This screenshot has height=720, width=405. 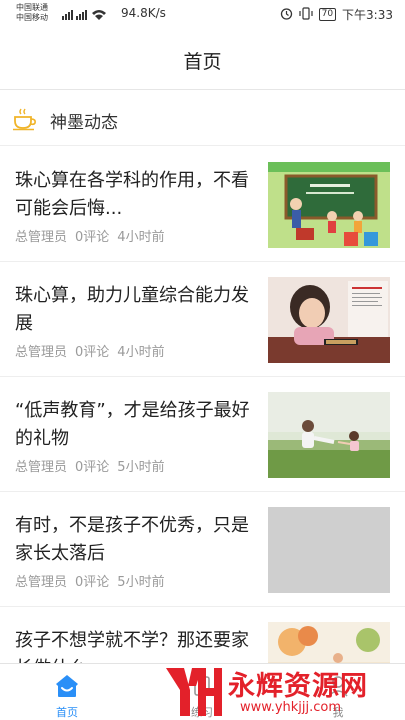 I want to click on alarm-icon, so click(x=286, y=15).